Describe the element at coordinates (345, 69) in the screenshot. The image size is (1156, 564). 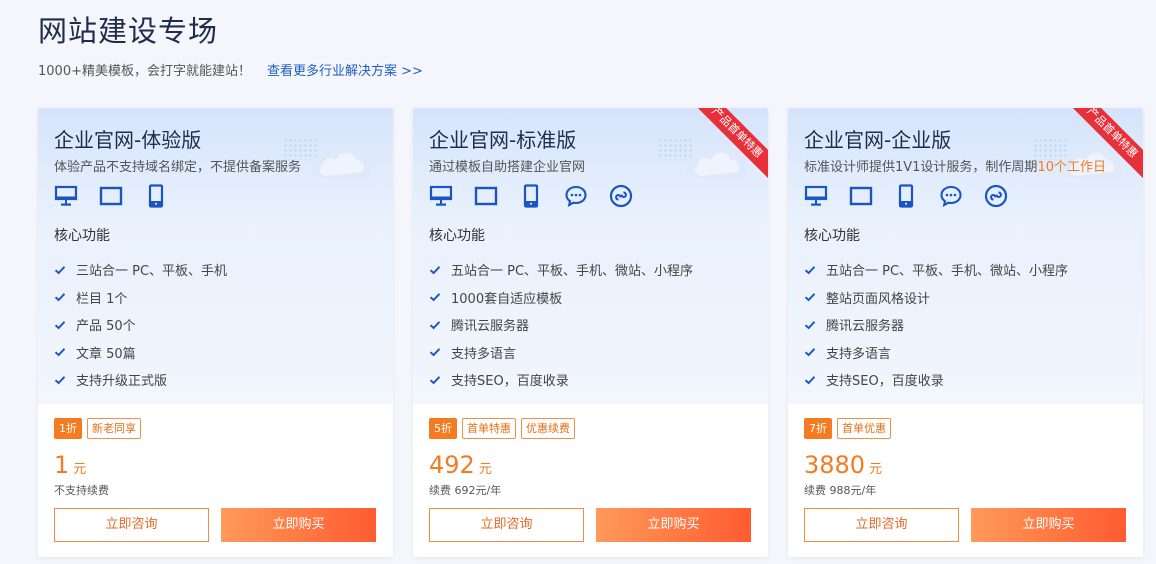
I see `more-solutions-link: 查看更多行业解决方案 >>` at that location.